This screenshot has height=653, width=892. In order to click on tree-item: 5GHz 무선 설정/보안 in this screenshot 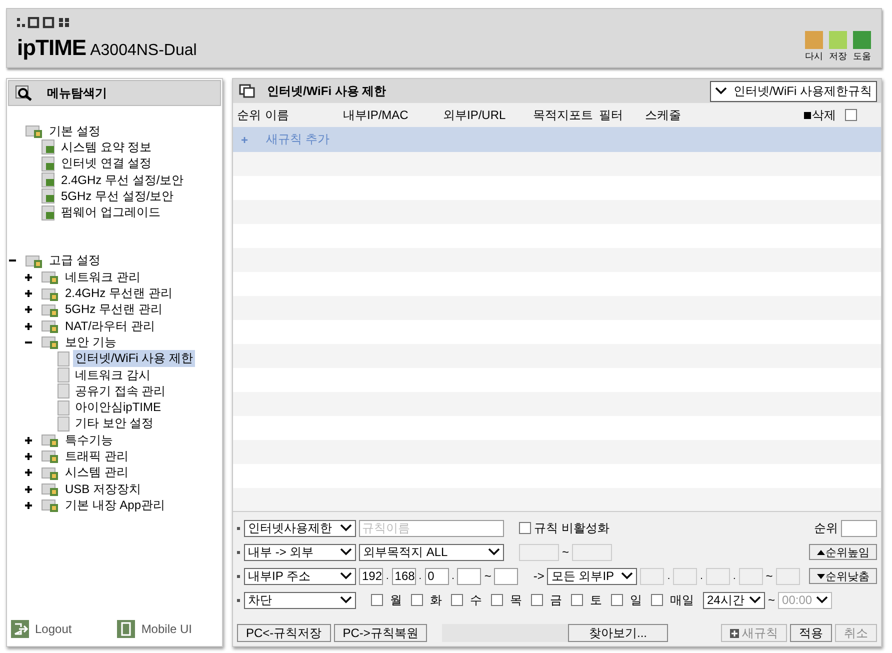, I will do `click(117, 196)`.